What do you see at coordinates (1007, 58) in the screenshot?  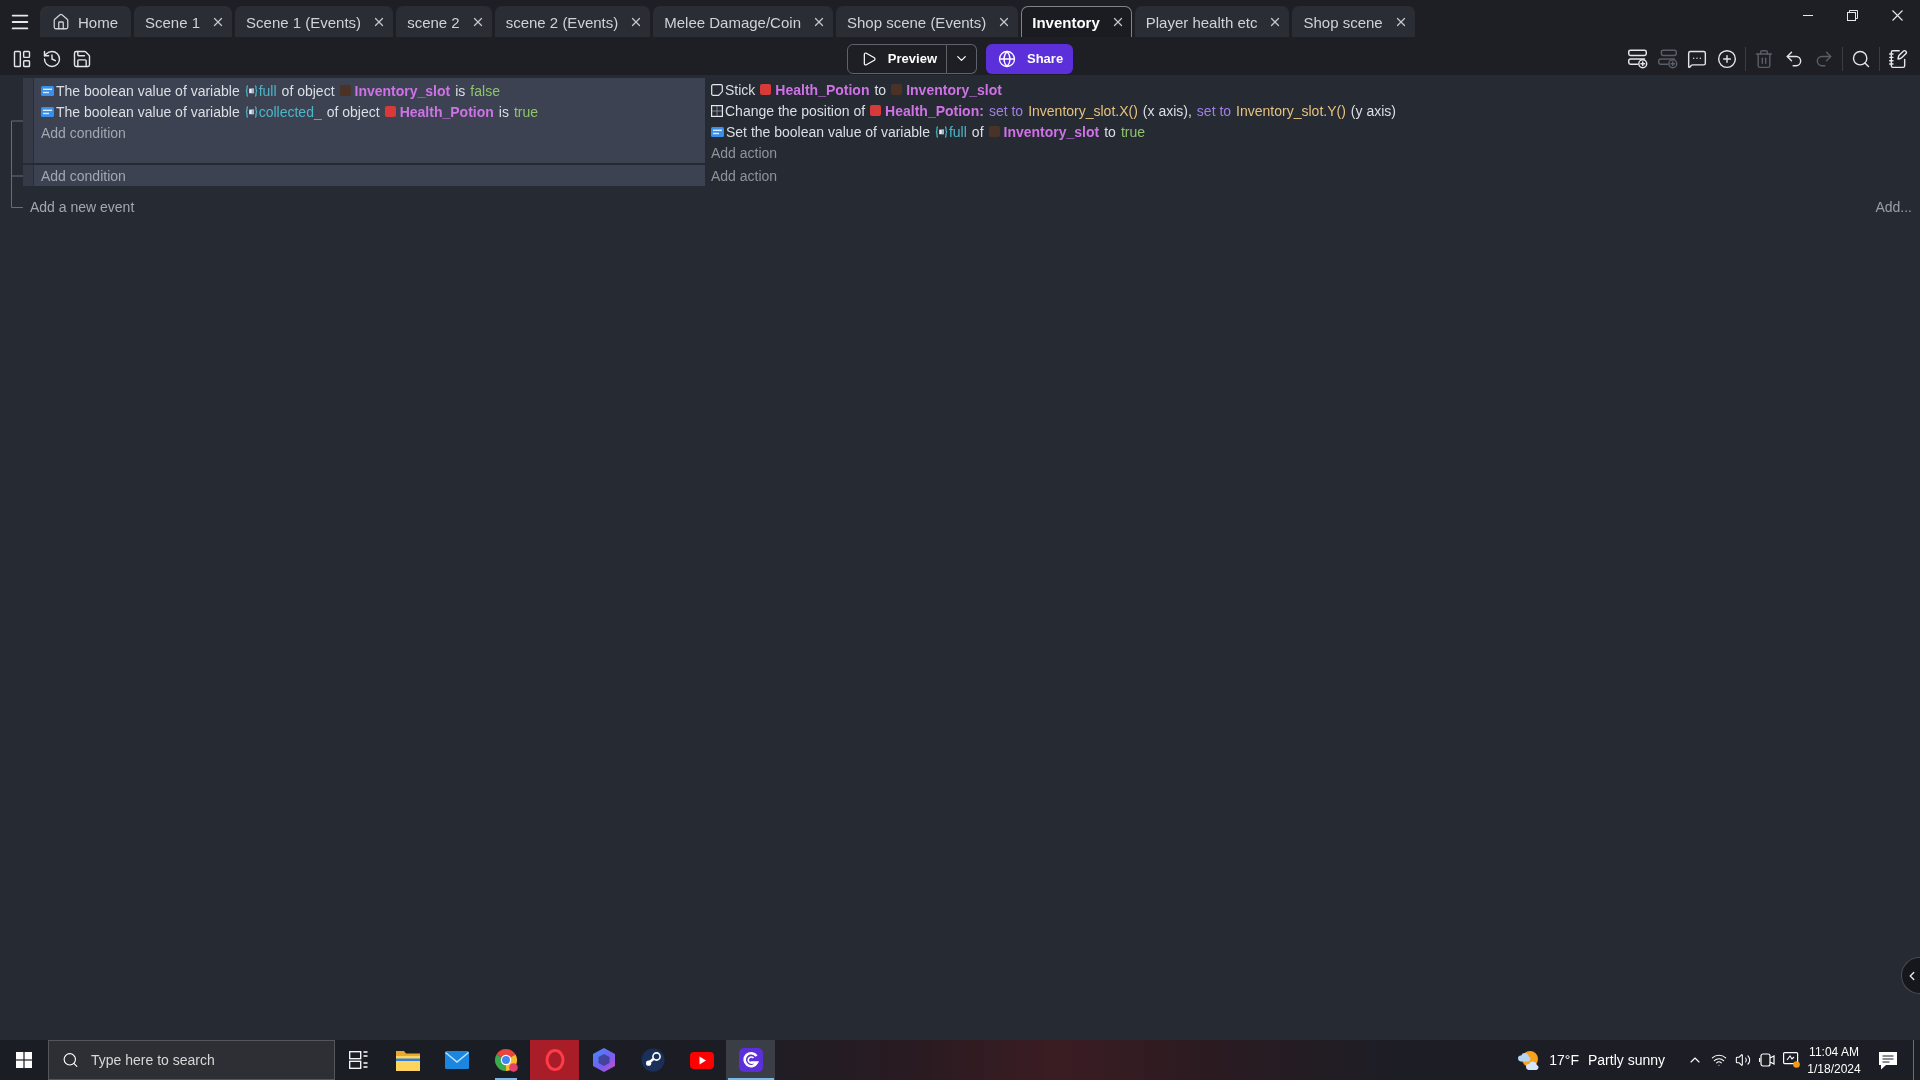 I see `globe-icon` at bounding box center [1007, 58].